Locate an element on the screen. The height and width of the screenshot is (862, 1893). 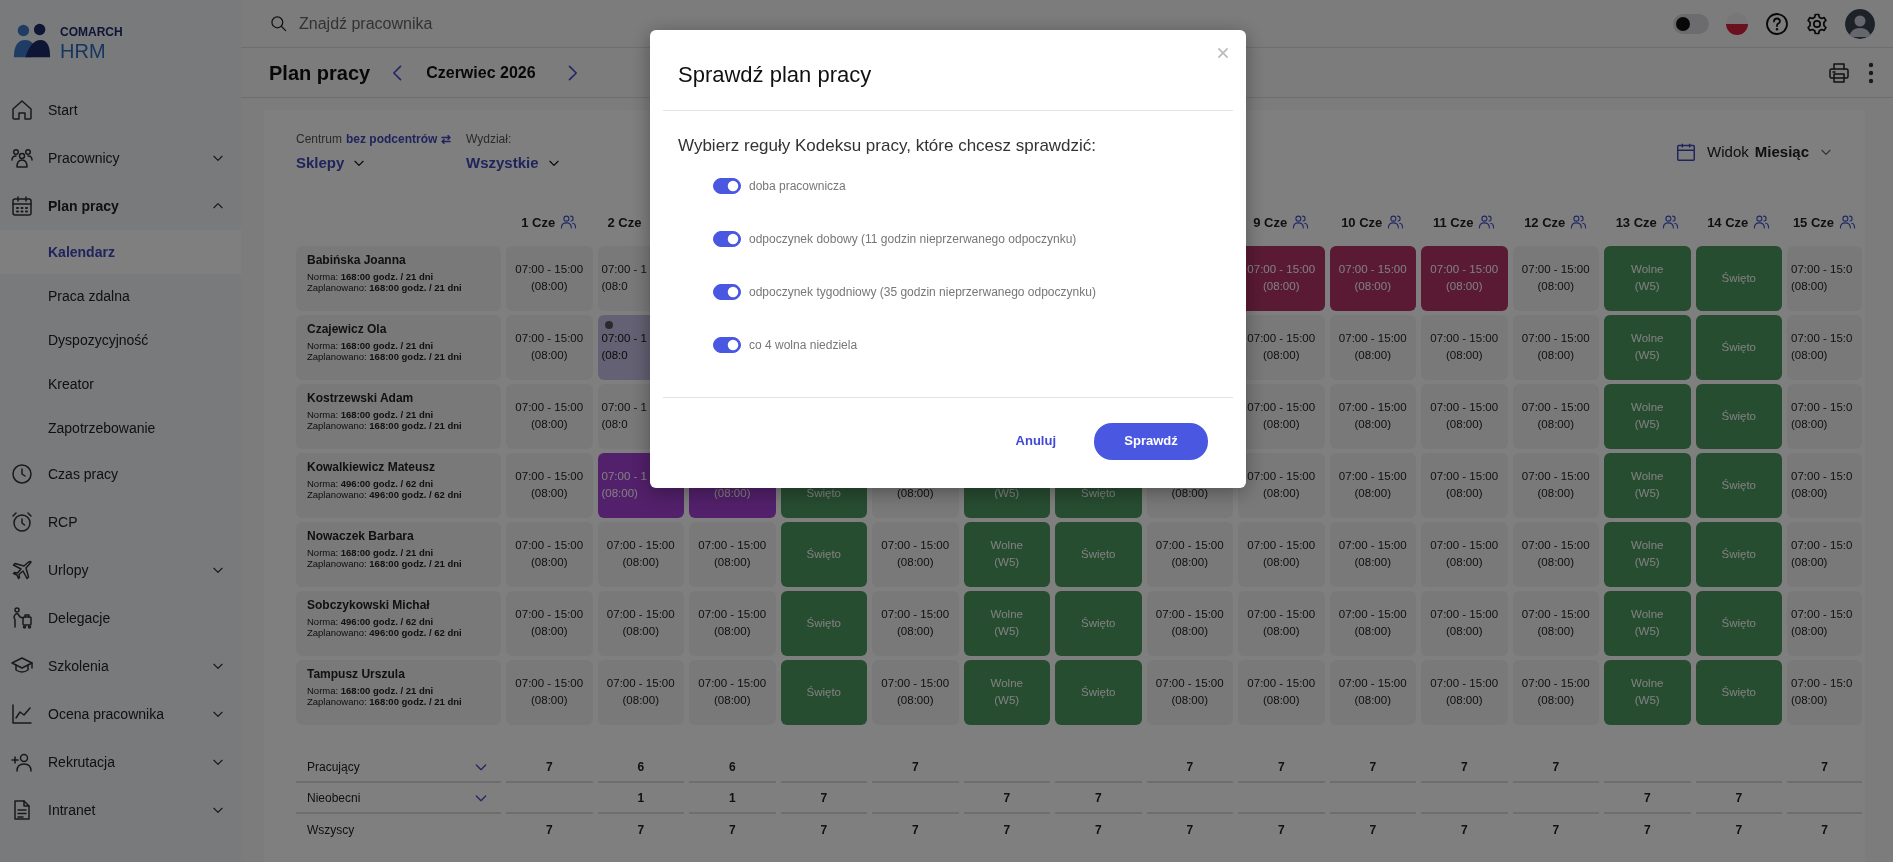
more-icon is located at coordinates (1871, 72).